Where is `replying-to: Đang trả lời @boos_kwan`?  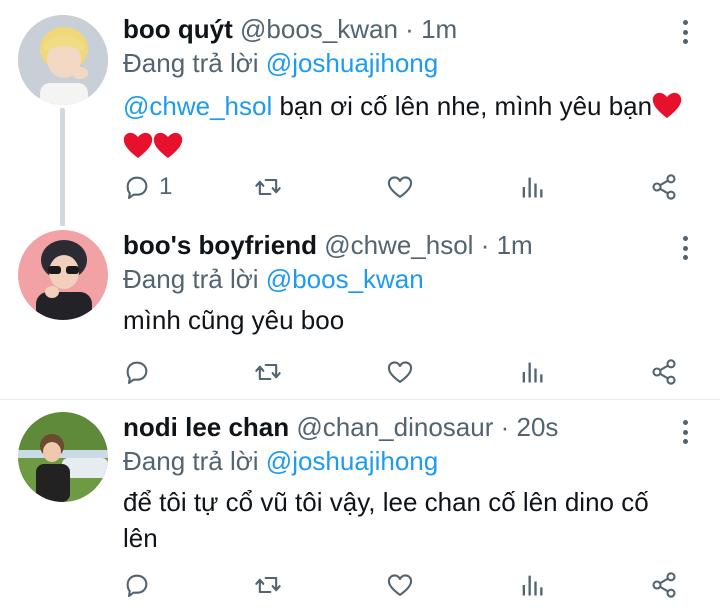
replying-to: Đang trả lời @boos_kwan is located at coordinates (411, 279).